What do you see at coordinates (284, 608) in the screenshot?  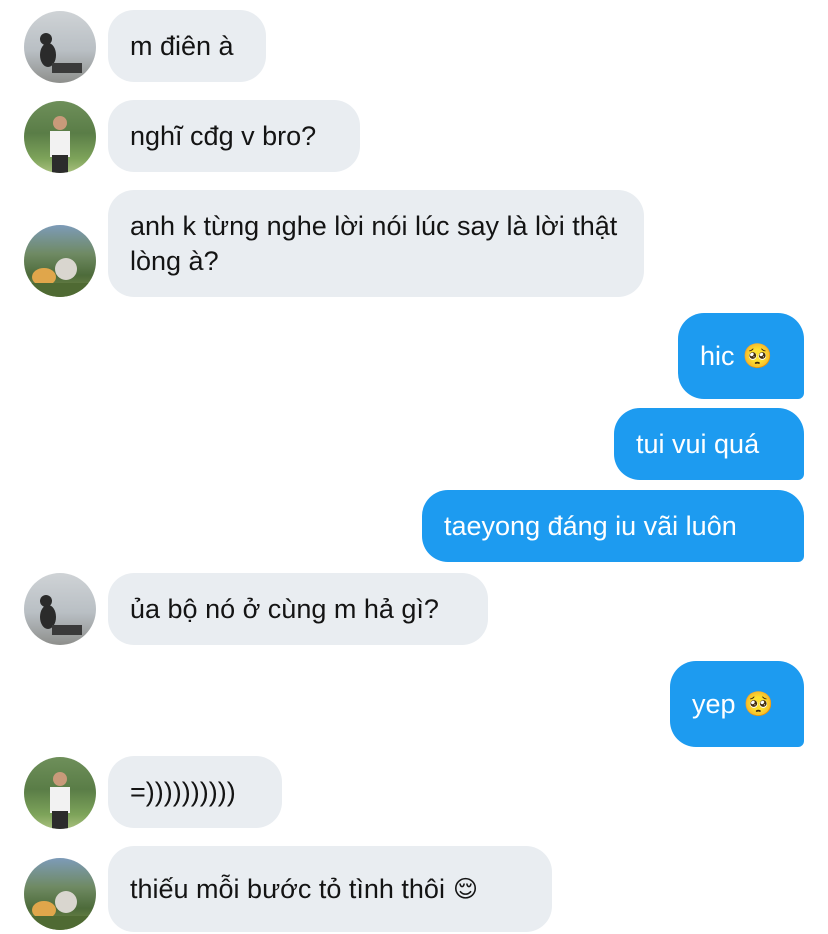 I see `message-text: ủa bộ nó ở cùng m hả gì?` at bounding box center [284, 608].